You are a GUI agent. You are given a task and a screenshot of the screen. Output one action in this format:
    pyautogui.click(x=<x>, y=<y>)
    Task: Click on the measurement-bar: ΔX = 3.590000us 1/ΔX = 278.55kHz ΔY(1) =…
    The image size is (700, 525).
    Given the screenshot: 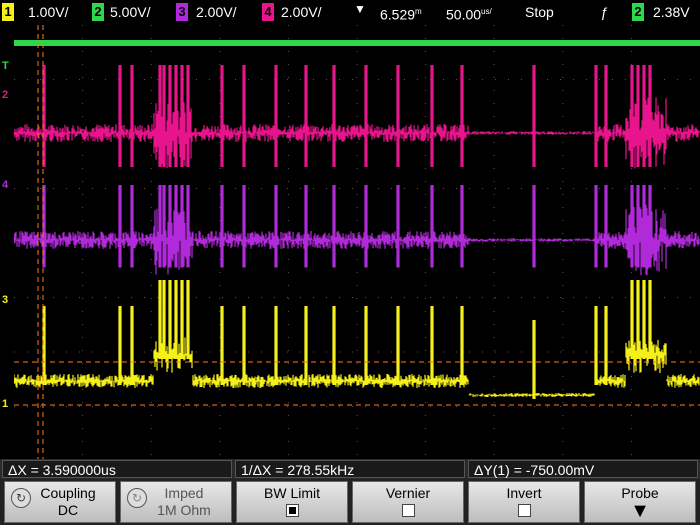 What is the action you would take?
    pyautogui.click(x=350, y=469)
    